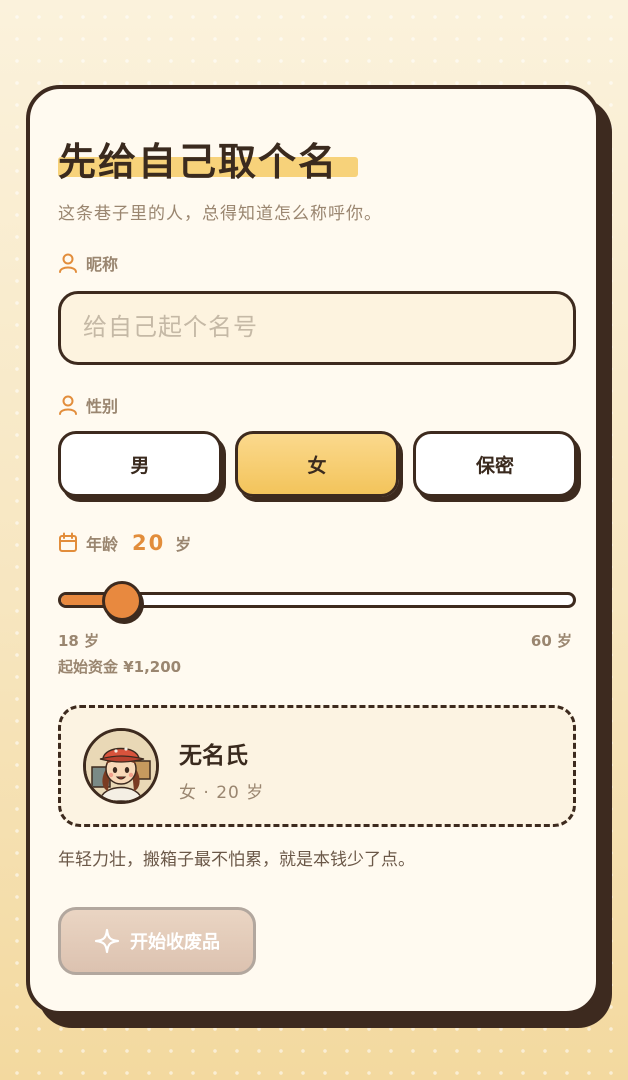 This screenshot has width=628, height=1080. I want to click on age-slider-thumb, so click(122, 601).